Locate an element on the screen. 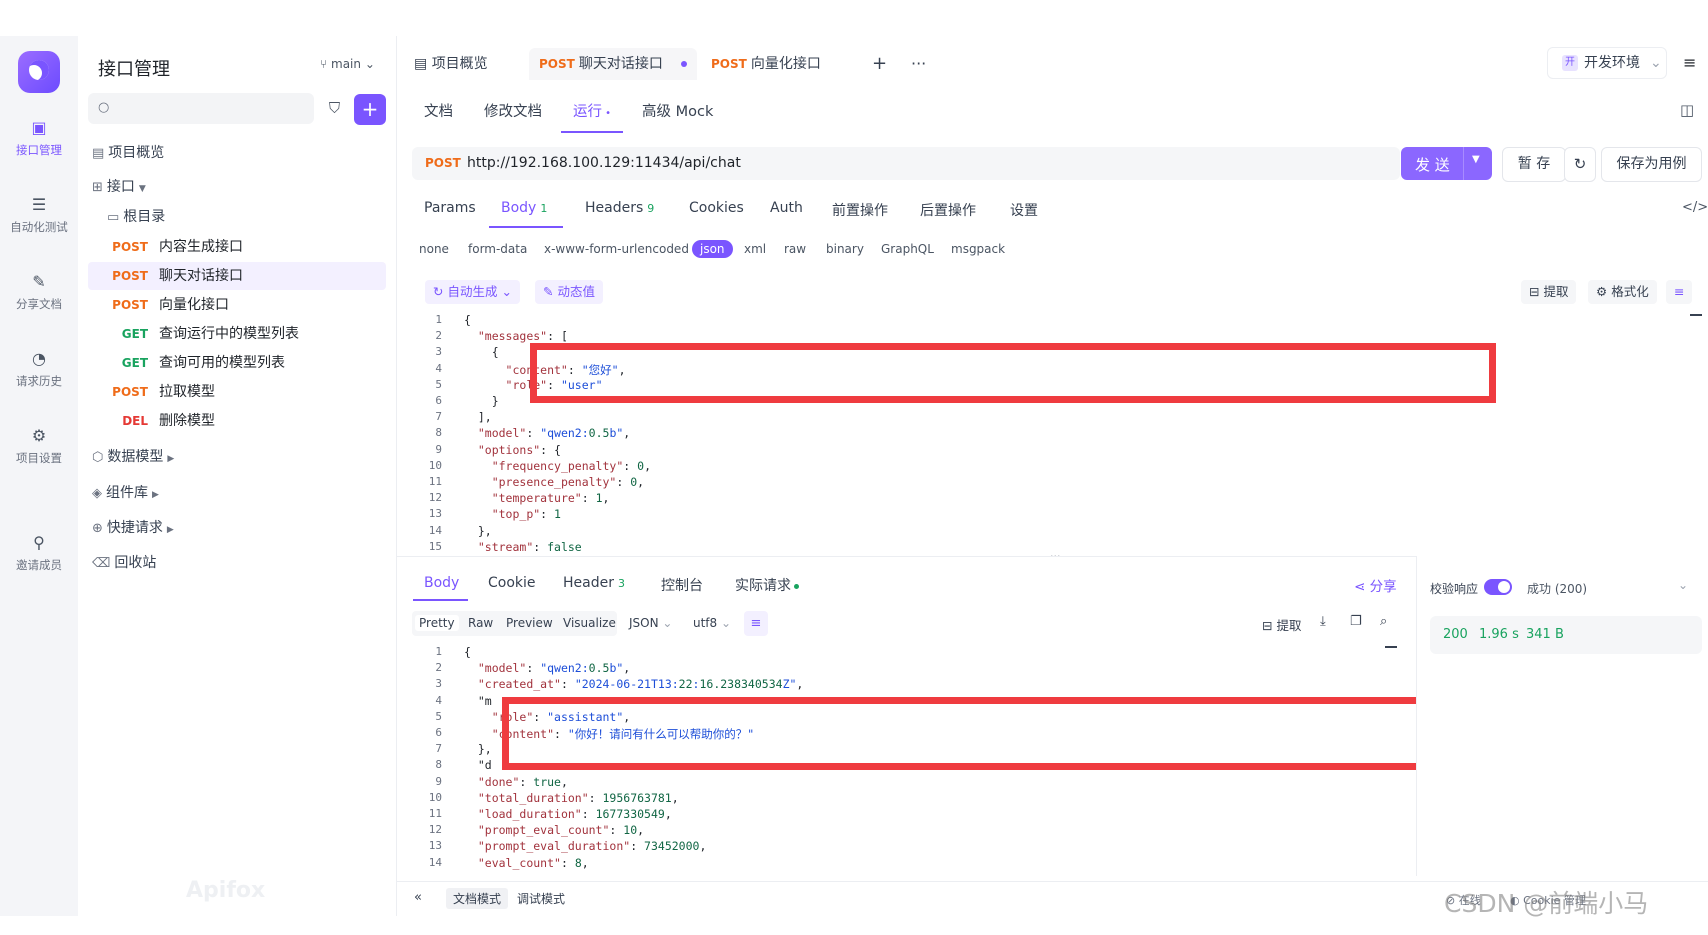  rail-item-settings: ⚙ 项目设置 is located at coordinates (39, 446).